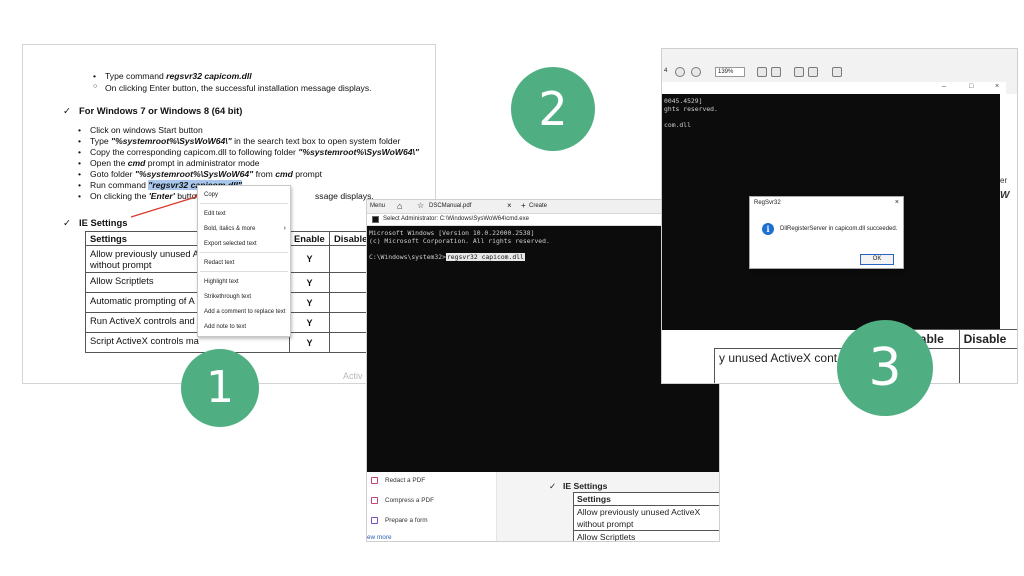  What do you see at coordinates (244, 312) in the screenshot?
I see `menu-item-add-comment: Add a comment to replace text` at bounding box center [244, 312].